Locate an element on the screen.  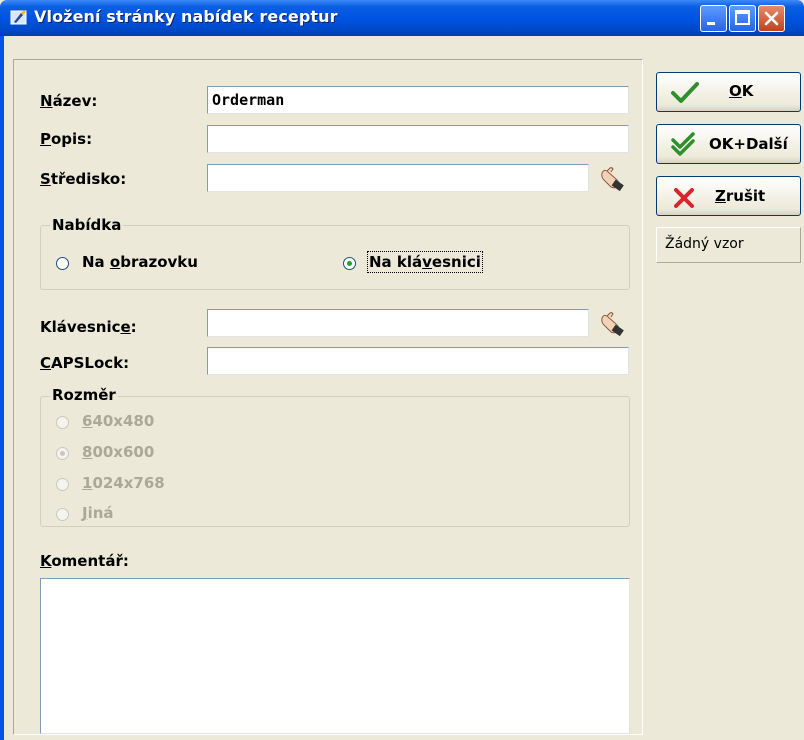
radio-jina-label: Jiná is located at coordinates (98, 513).